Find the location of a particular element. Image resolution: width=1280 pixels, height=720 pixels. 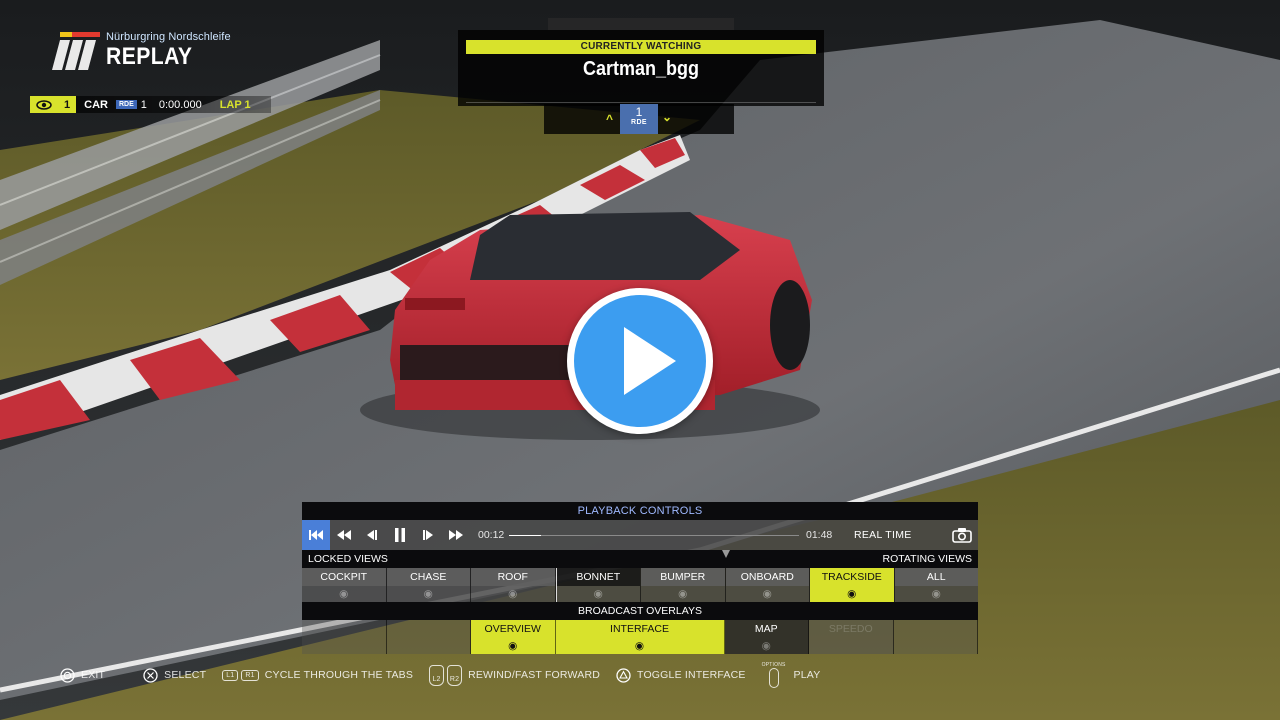

car-number: 1 is located at coordinates (143, 104).